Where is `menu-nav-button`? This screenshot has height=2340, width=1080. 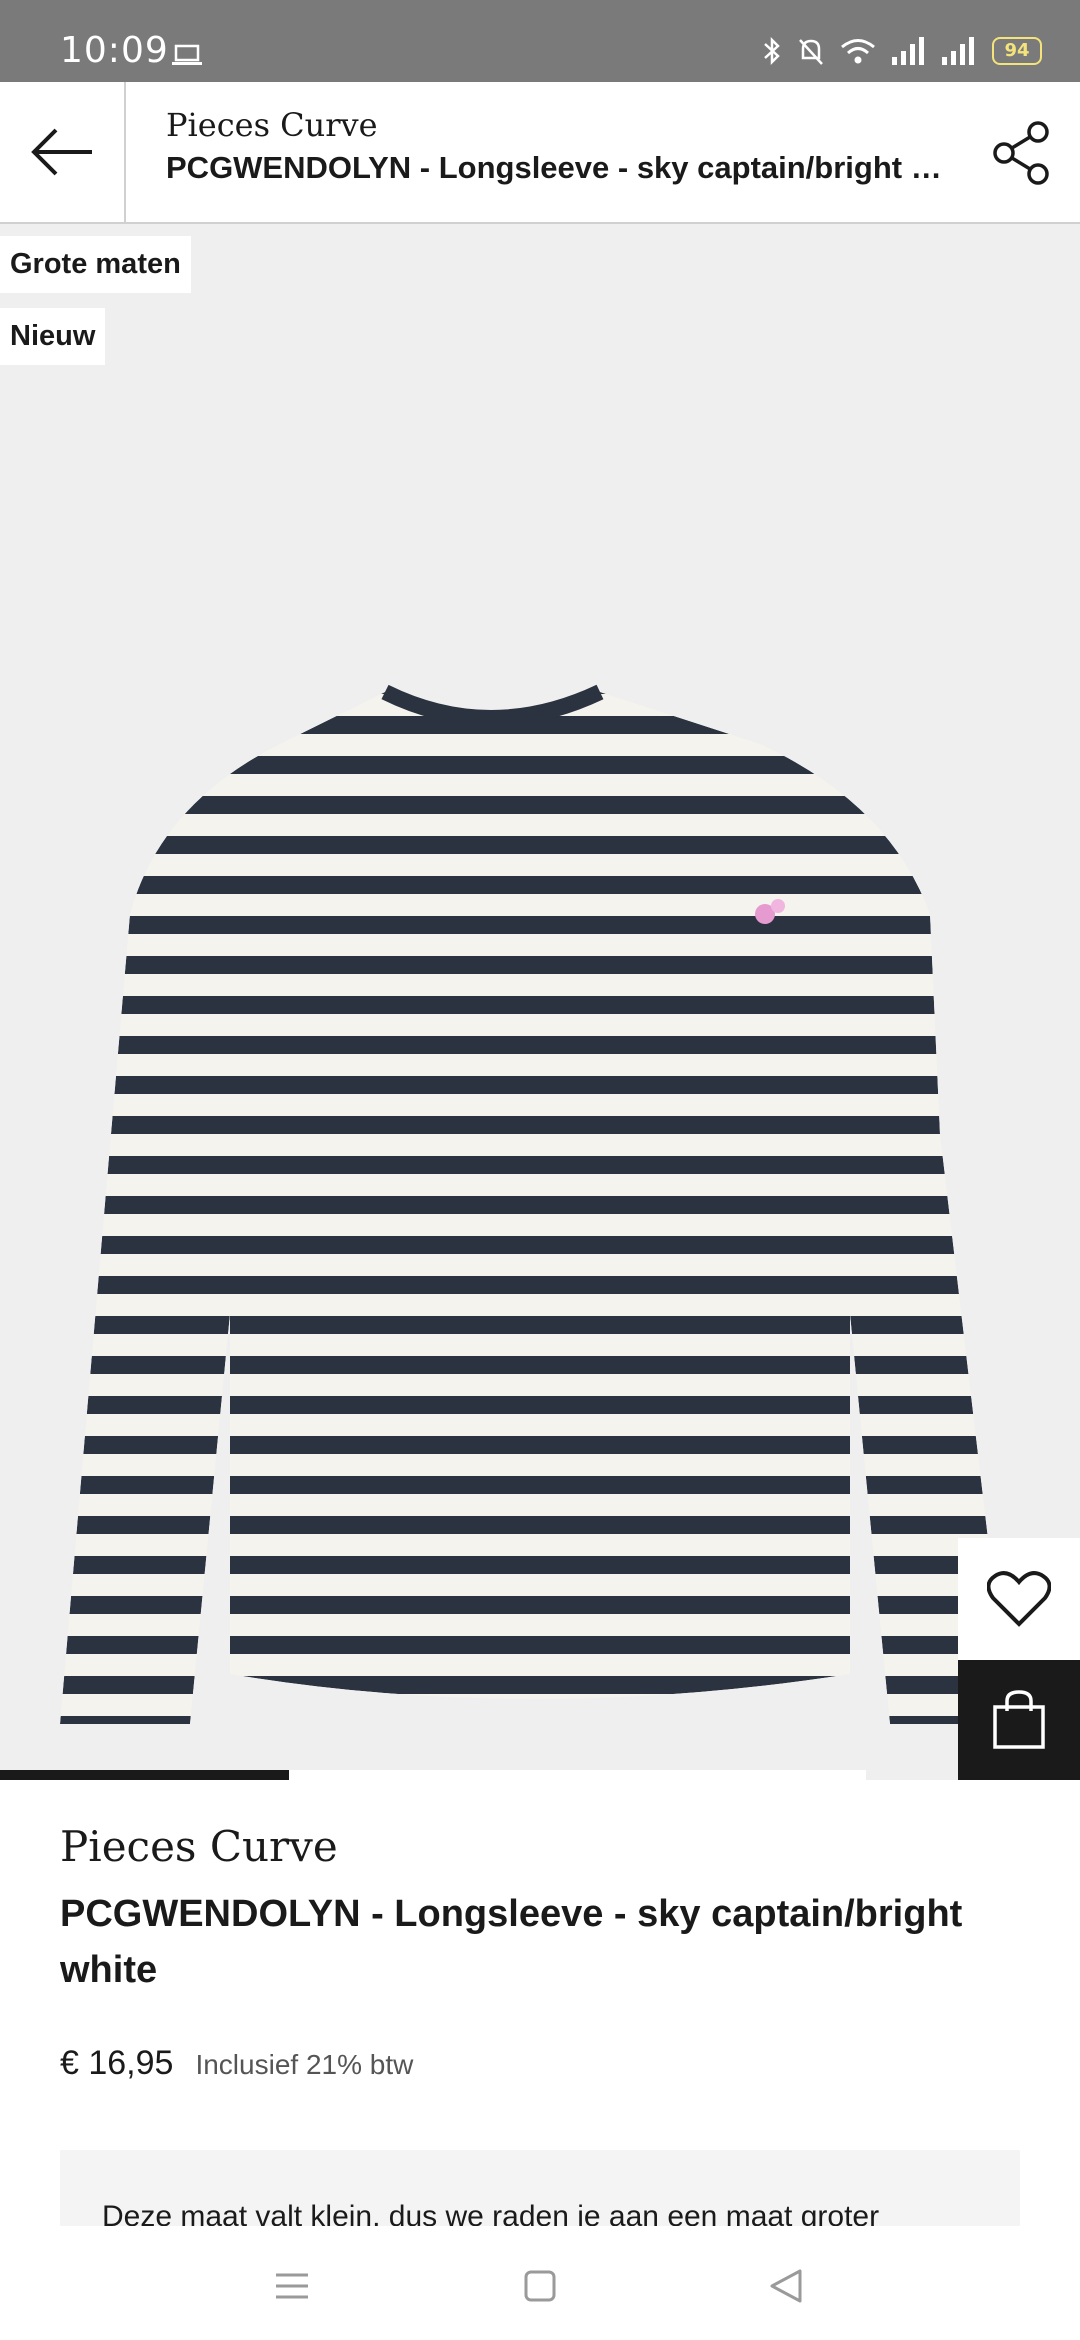
menu-nav-button is located at coordinates (292, 2286).